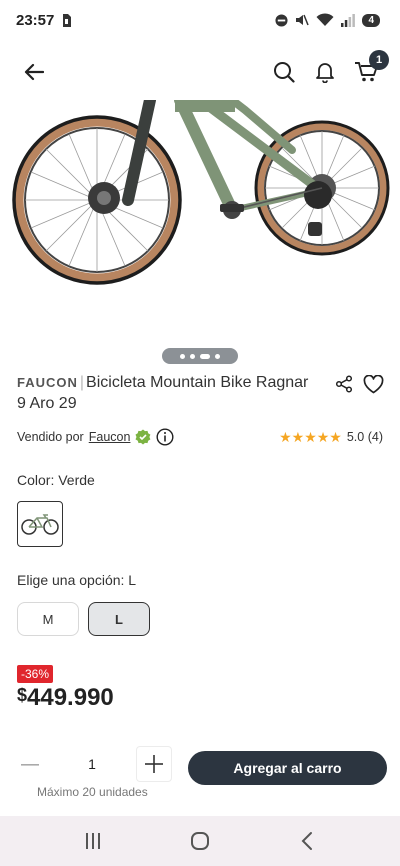 The image size is (400, 866). I want to click on status-left: 23:57, so click(44, 20).